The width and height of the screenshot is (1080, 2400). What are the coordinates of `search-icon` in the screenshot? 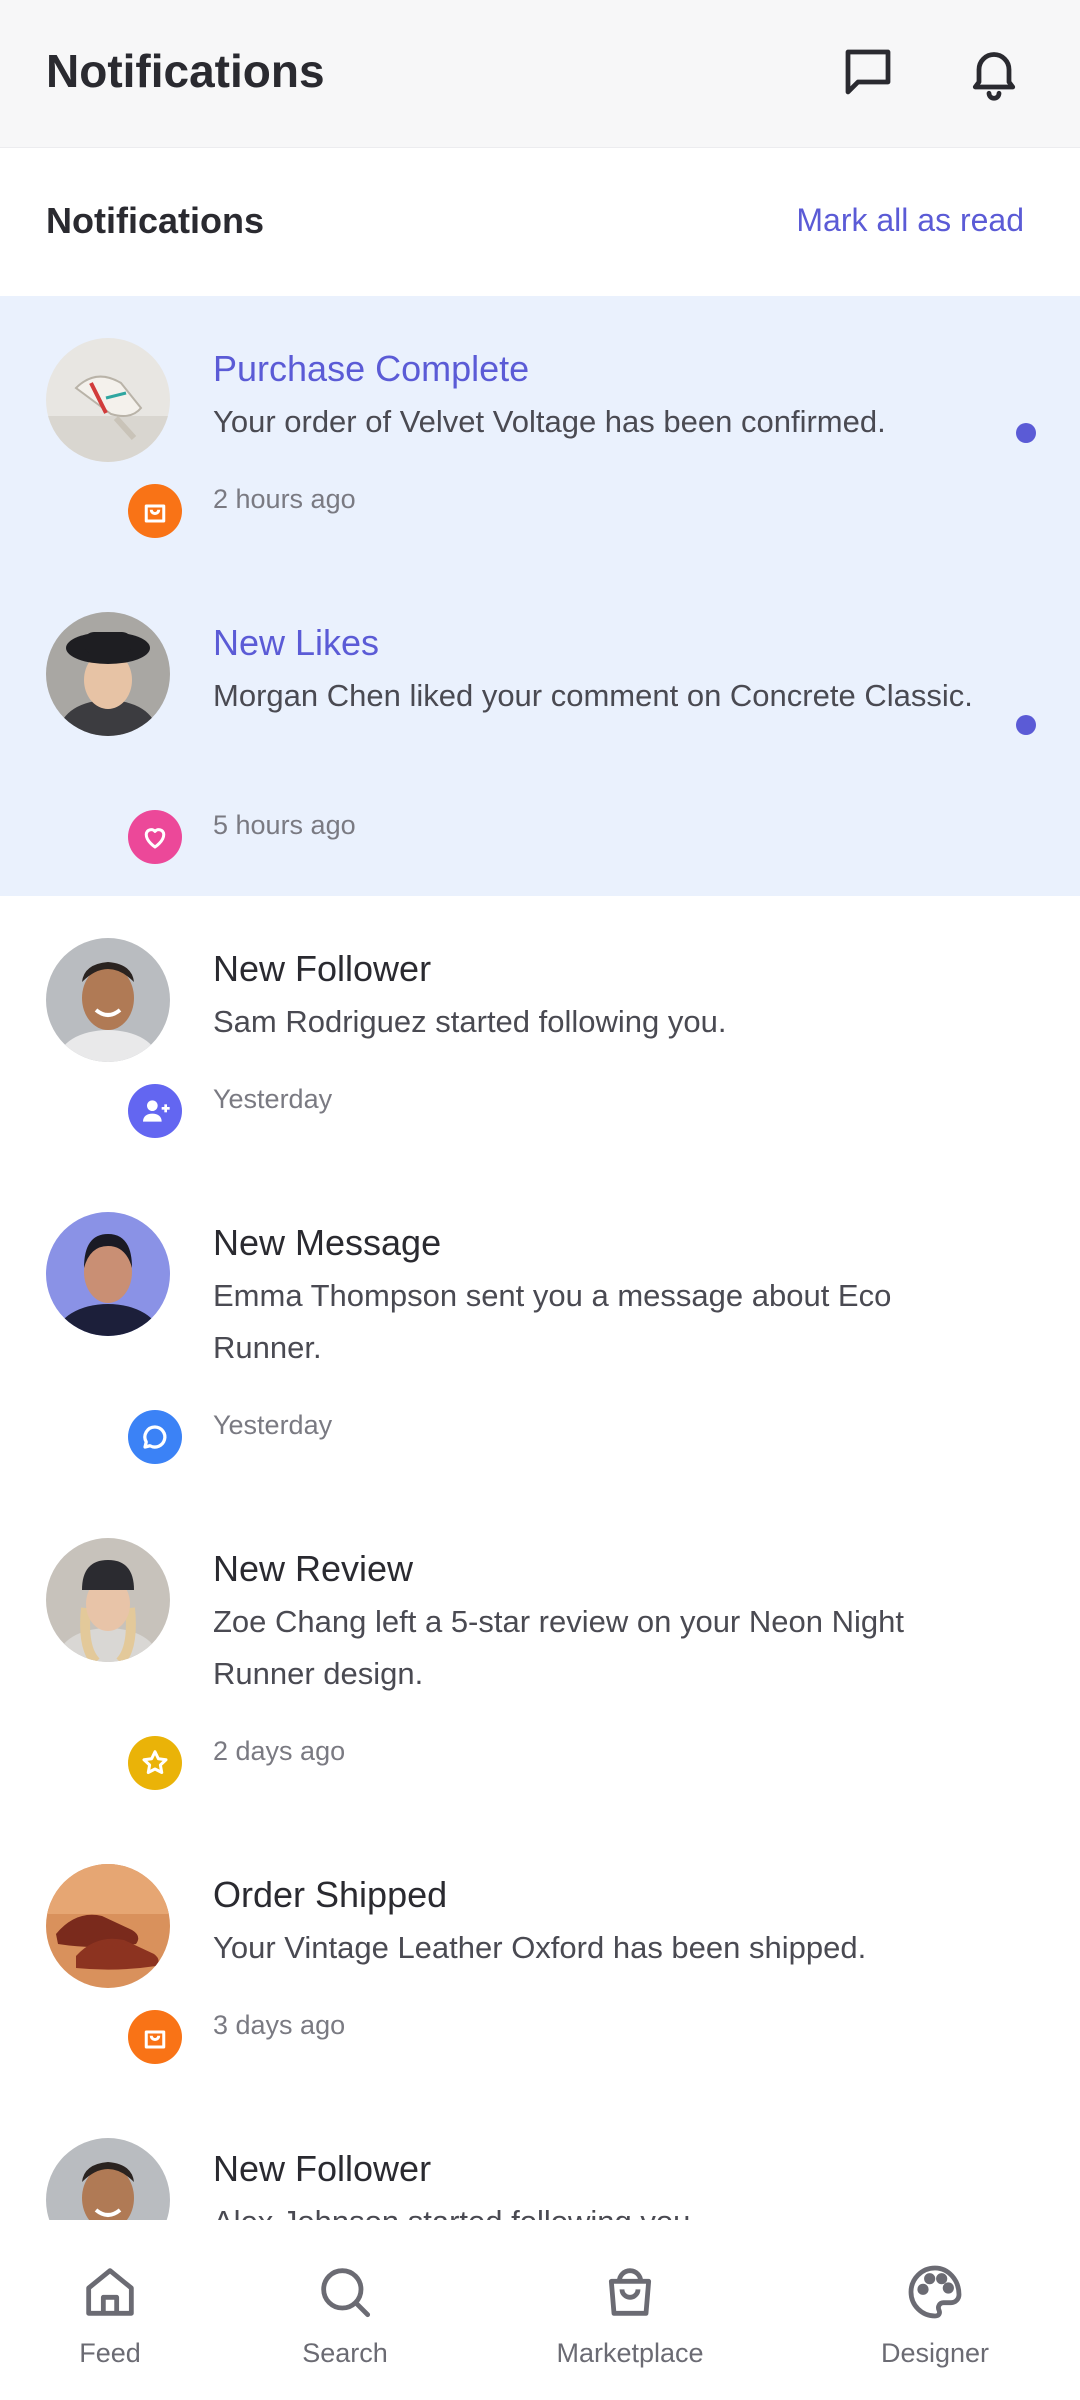 It's located at (346, 2293).